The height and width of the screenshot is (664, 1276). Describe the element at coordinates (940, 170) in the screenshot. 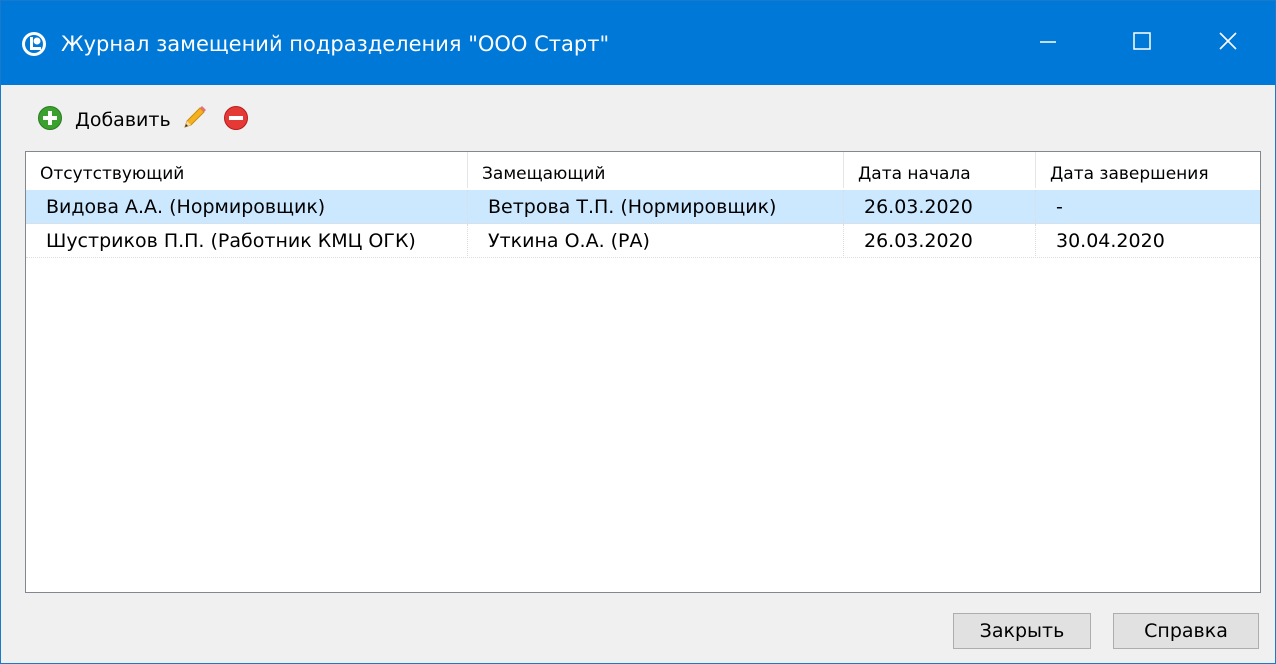

I see `column-header-start-date: Дата начала` at that location.